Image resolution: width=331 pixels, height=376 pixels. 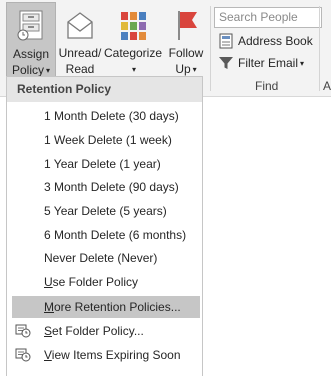 I want to click on menu-item-accelerator: U, so click(x=48, y=282).